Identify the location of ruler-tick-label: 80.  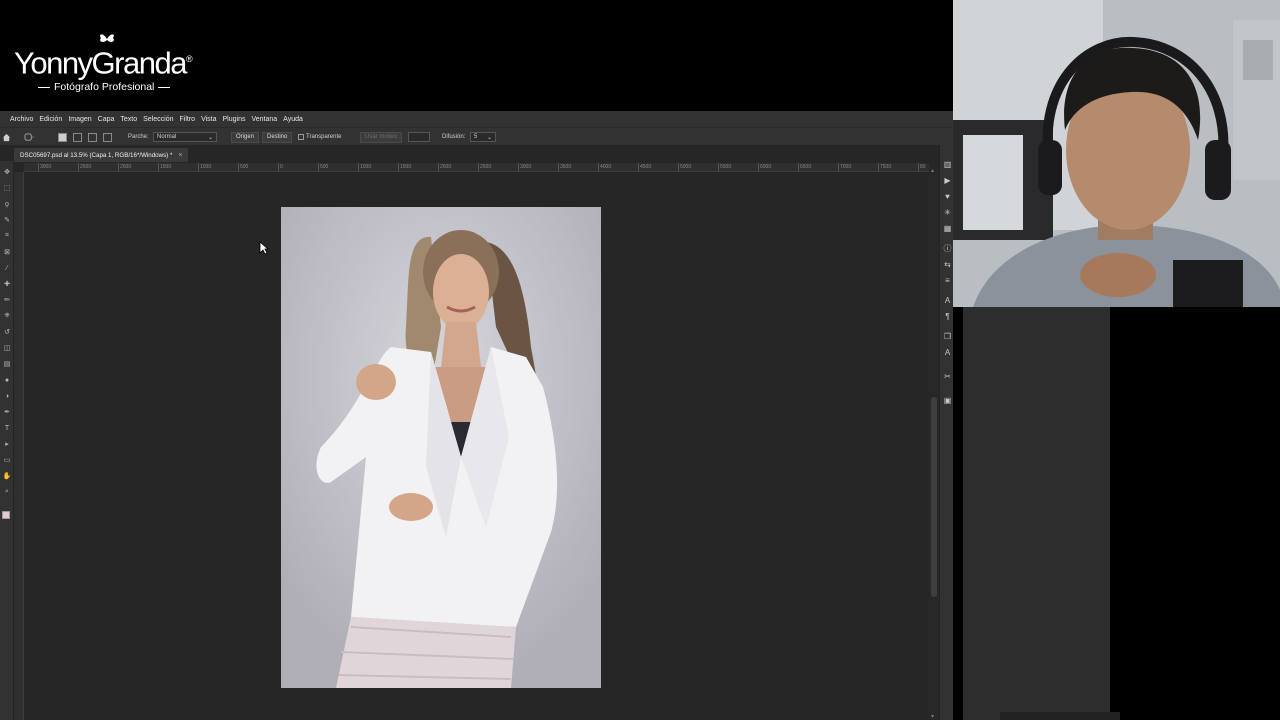
(923, 167).